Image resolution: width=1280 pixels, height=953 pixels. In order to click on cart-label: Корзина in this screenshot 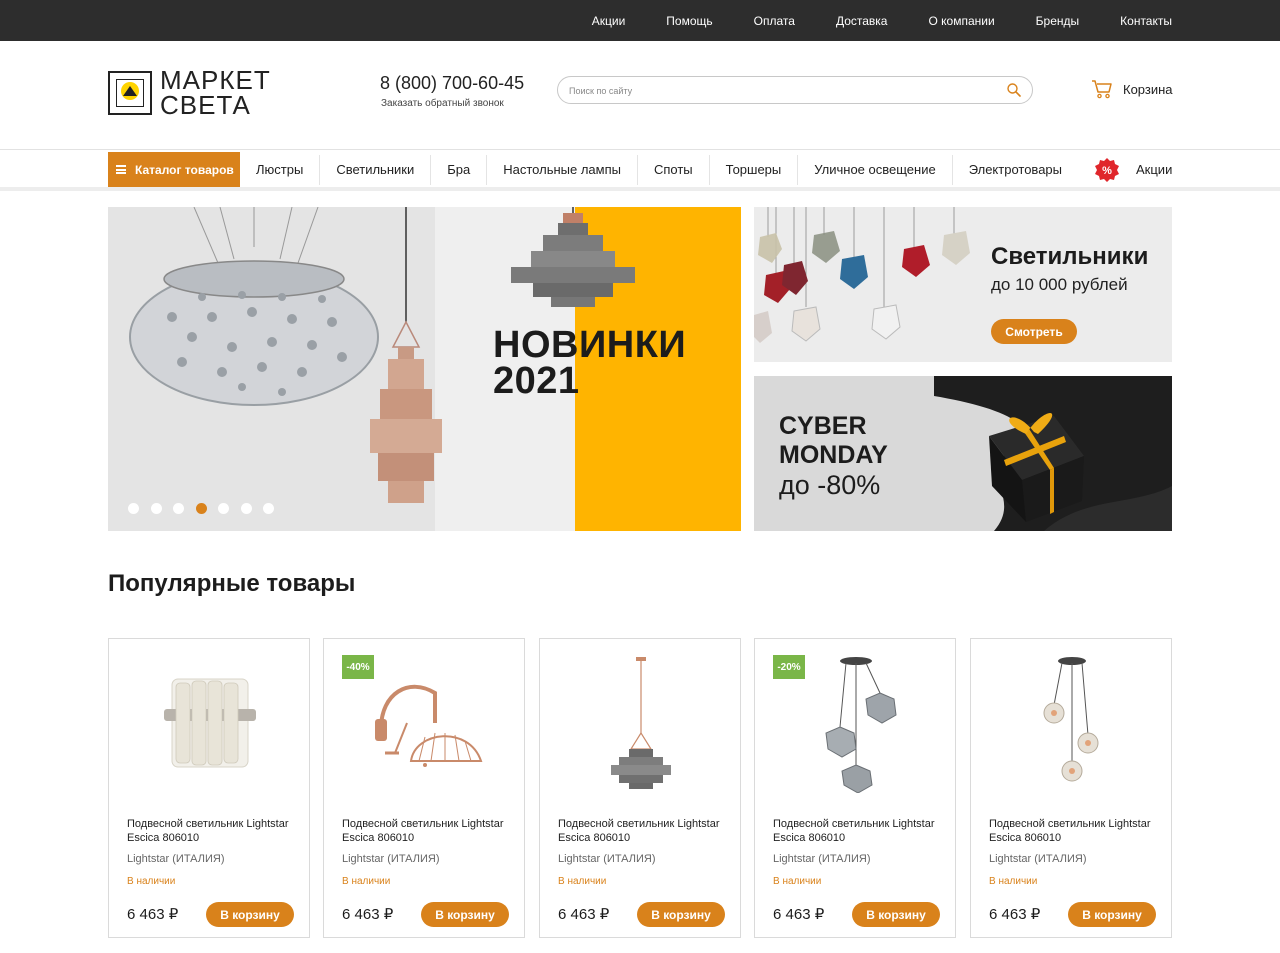, I will do `click(1148, 89)`.